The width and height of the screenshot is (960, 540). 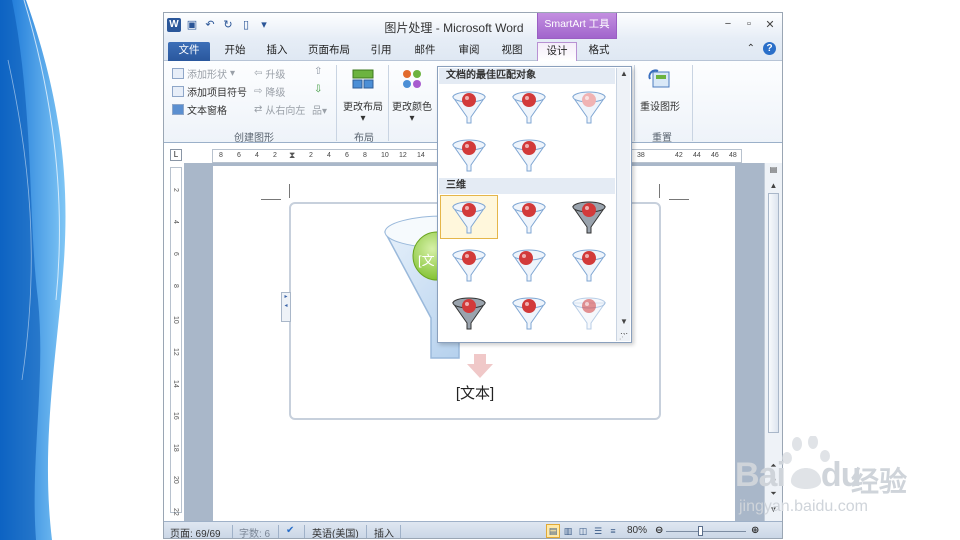 What do you see at coordinates (512, 51) in the screenshot?
I see `tab-view: 视图` at bounding box center [512, 51].